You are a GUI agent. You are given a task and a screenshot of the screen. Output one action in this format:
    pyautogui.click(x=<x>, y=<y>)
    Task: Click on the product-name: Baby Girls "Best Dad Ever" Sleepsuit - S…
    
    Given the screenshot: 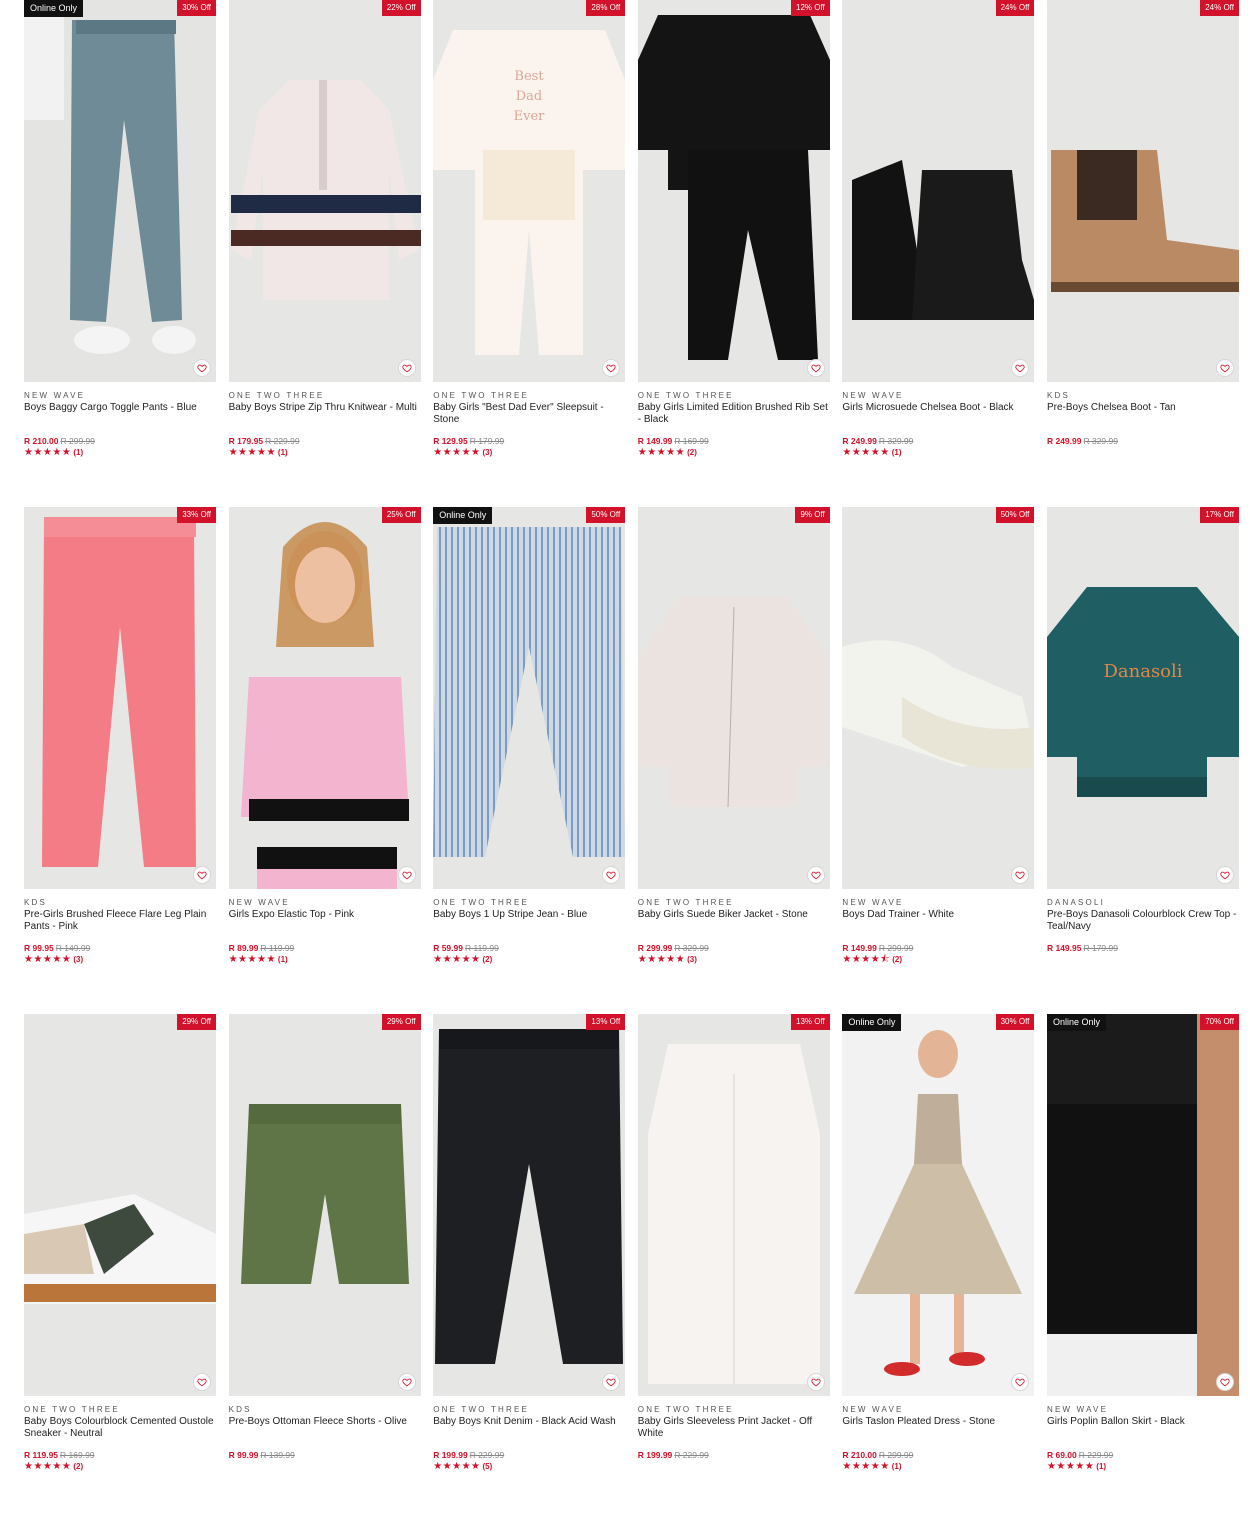 What is the action you would take?
    pyautogui.click(x=529, y=419)
    